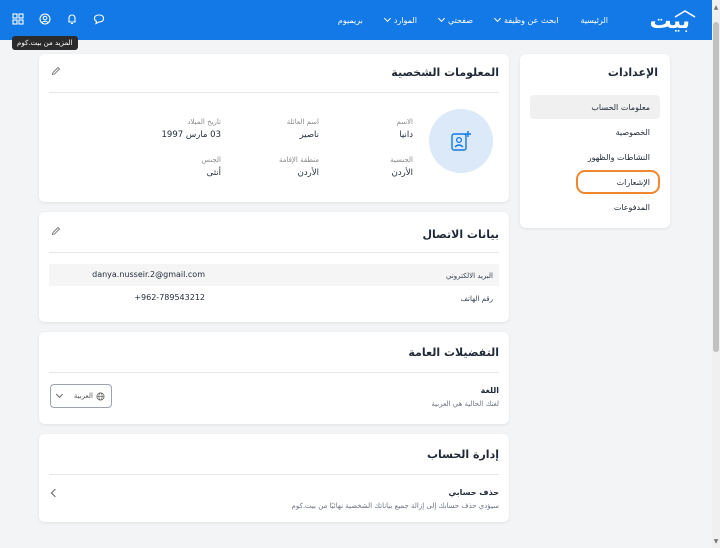 The height and width of the screenshot is (548, 720). I want to click on sidebar-item-account-info: معلومات الحساب, so click(595, 107).